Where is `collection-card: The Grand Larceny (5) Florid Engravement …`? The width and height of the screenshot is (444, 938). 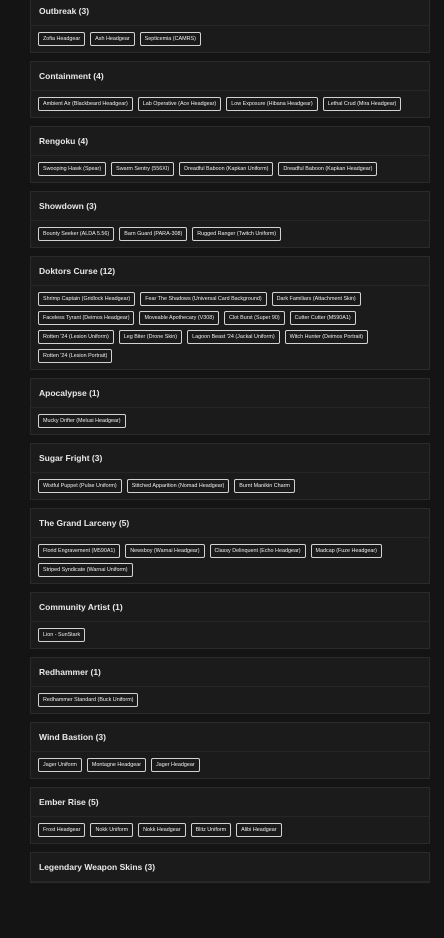 collection-card: The Grand Larceny (5) Florid Engravement … is located at coordinates (230, 546).